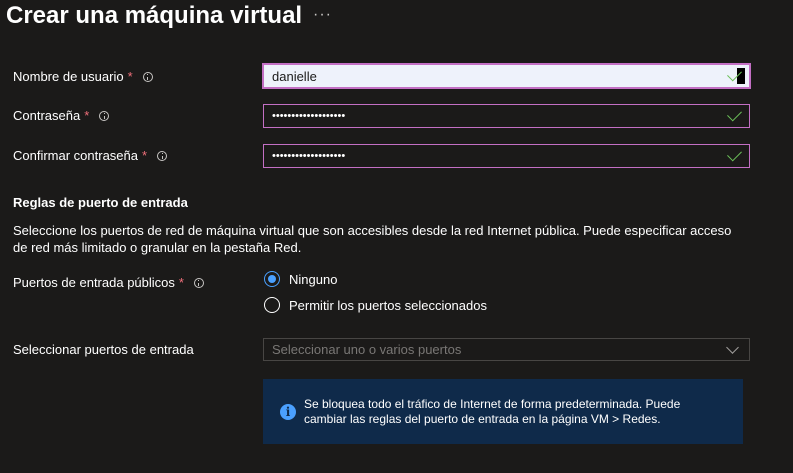  I want to click on confirm-password-value: •••••••••••••••••••, so click(309, 156).